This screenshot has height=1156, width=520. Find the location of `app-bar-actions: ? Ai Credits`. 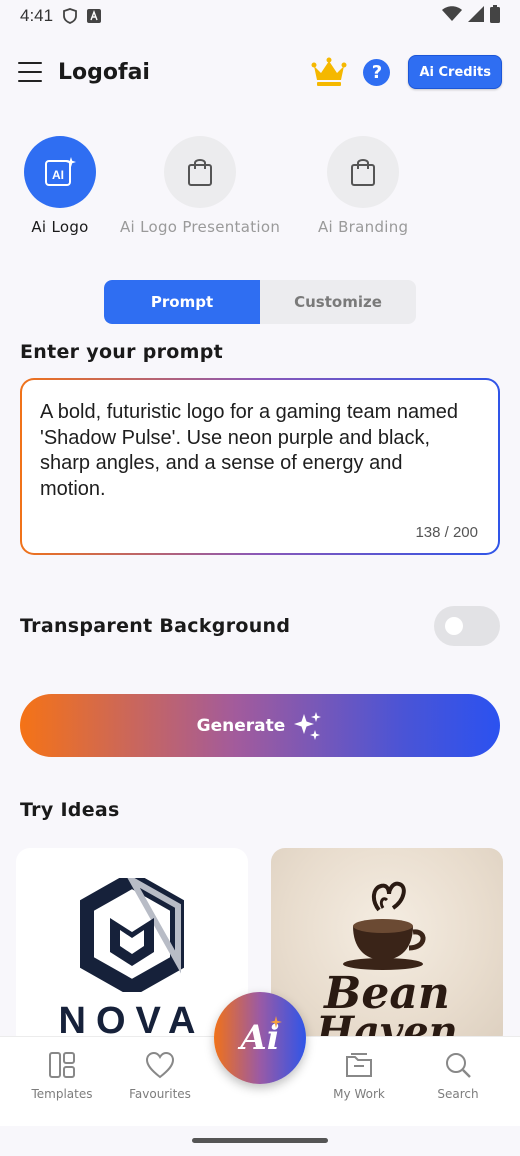

app-bar-actions: ? Ai Credits is located at coordinates (406, 72).